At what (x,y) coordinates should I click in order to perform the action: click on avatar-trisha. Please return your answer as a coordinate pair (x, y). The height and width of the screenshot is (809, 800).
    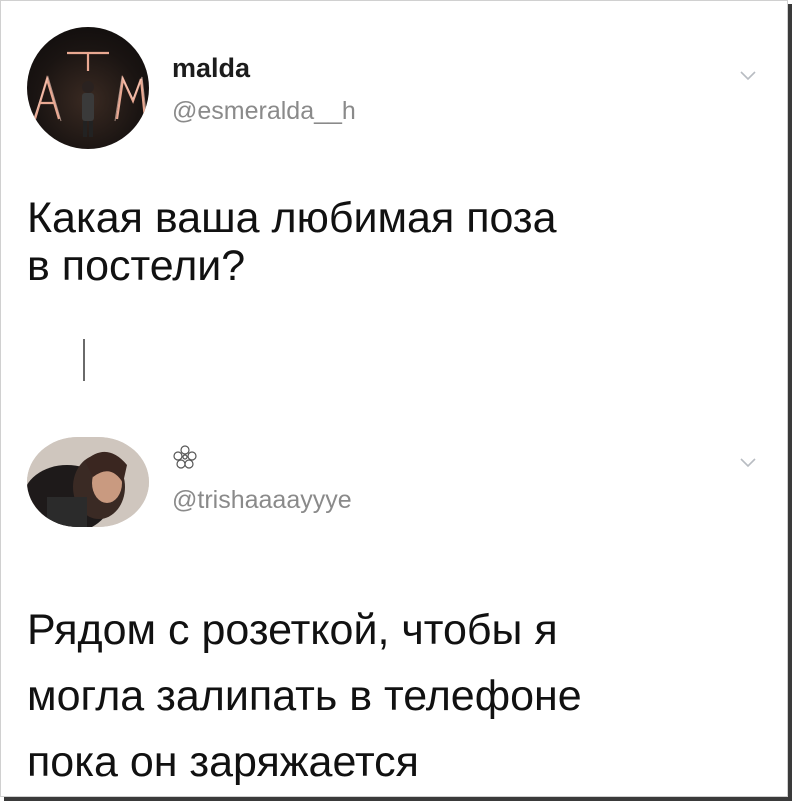
    Looking at the image, I should click on (88, 482).